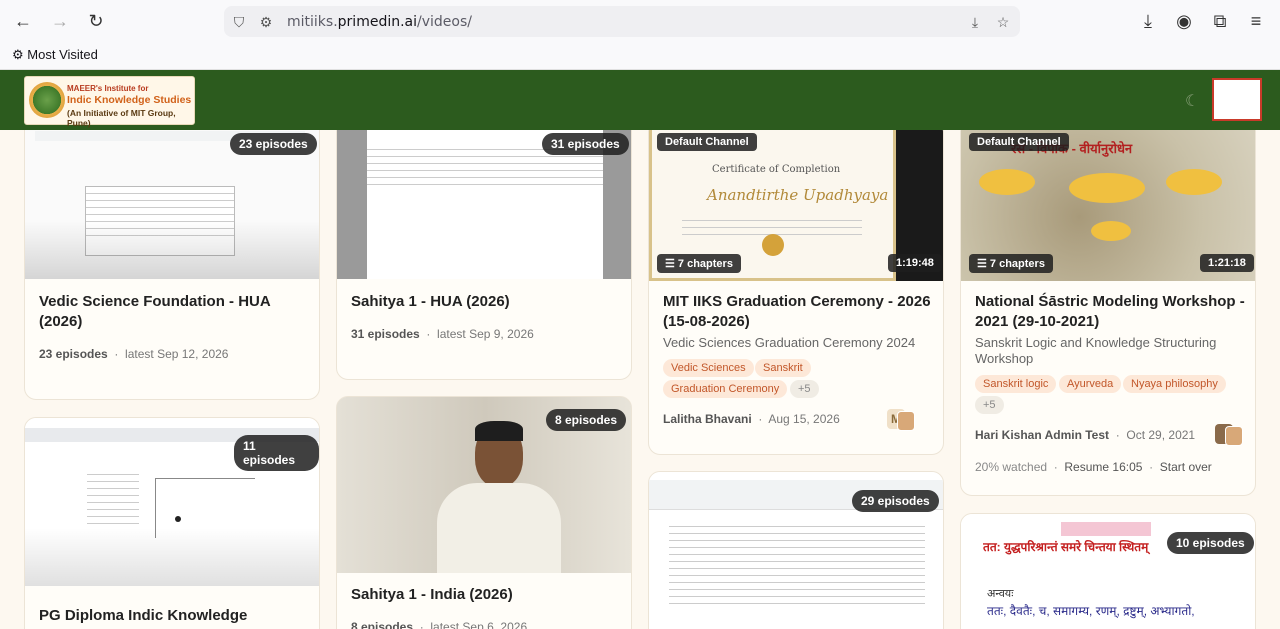 The width and height of the screenshot is (1280, 629). What do you see at coordinates (169, 312) in the screenshot?
I see `card-title: Vedic Science Foundation - HUA (2026)` at bounding box center [169, 312].